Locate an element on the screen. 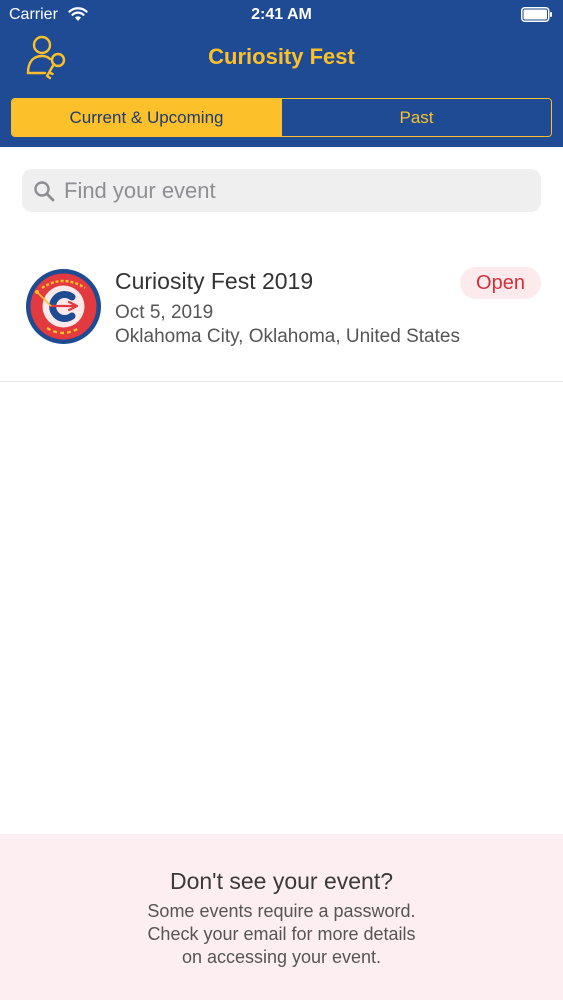  search-bar is located at coordinates (281, 190).